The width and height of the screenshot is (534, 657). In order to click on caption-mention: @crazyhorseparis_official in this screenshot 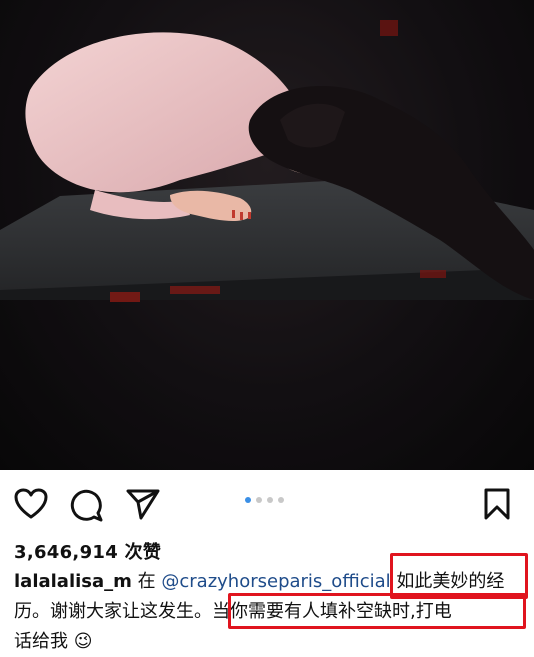, I will do `click(275, 581)`.